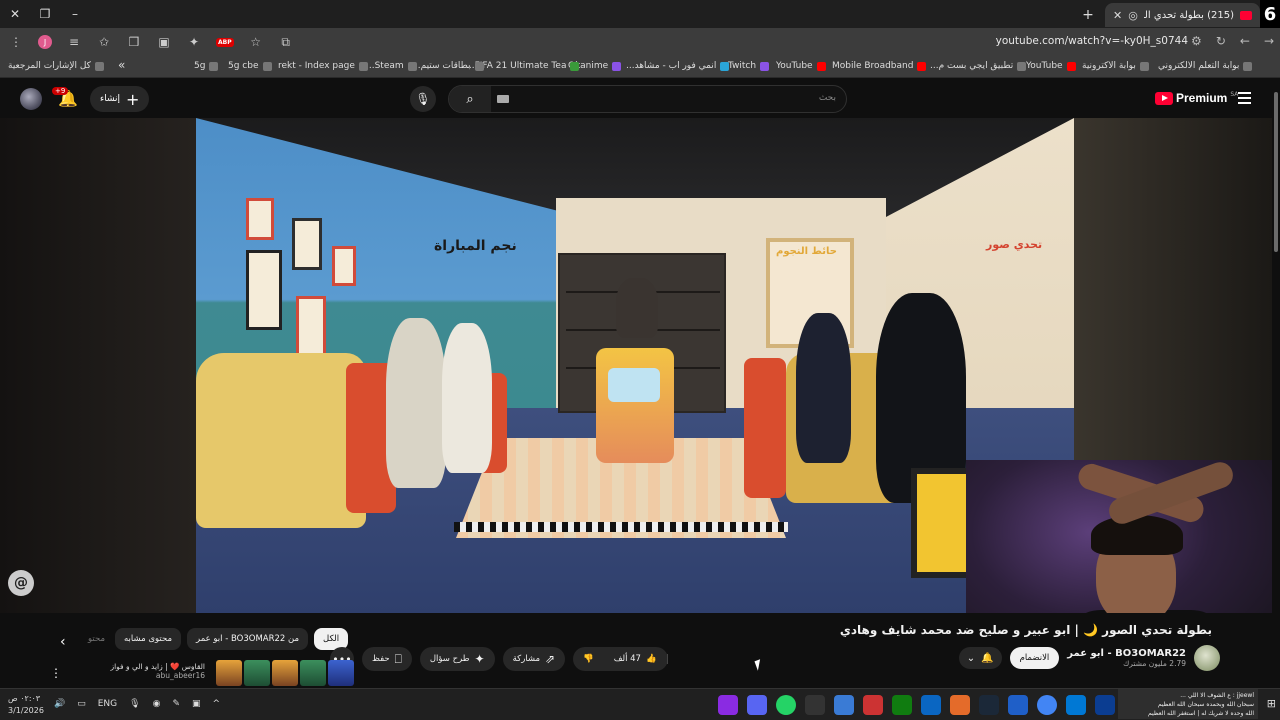 This screenshot has height=720, width=1280. What do you see at coordinates (56, 66) in the screenshot?
I see `all-bookmarks-folder: كل الإشارات المرجعية` at bounding box center [56, 66].